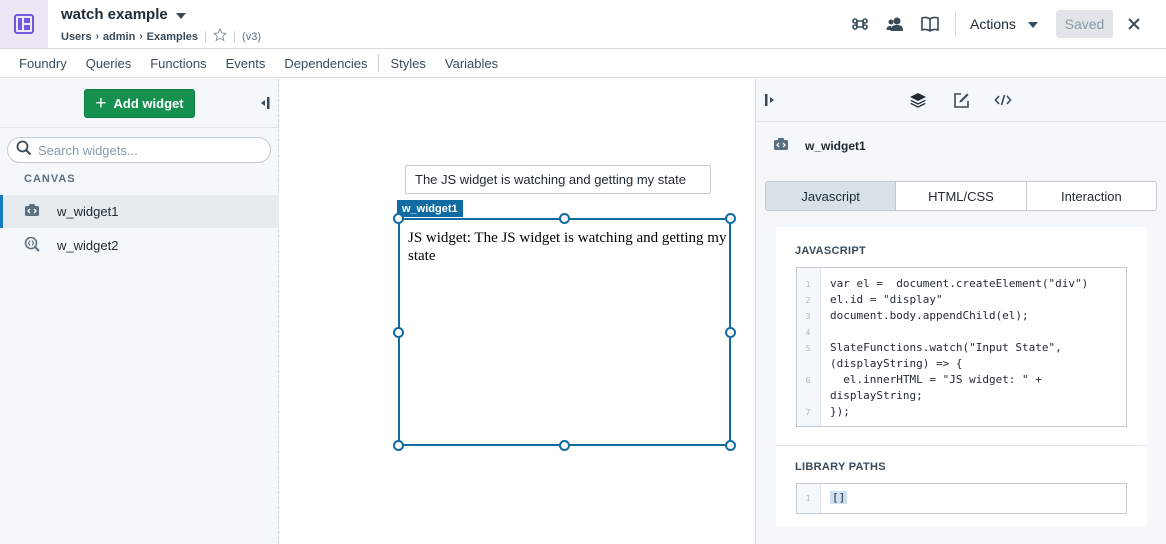  What do you see at coordinates (109, 63) in the screenshot?
I see `menu-queries: Queries` at bounding box center [109, 63].